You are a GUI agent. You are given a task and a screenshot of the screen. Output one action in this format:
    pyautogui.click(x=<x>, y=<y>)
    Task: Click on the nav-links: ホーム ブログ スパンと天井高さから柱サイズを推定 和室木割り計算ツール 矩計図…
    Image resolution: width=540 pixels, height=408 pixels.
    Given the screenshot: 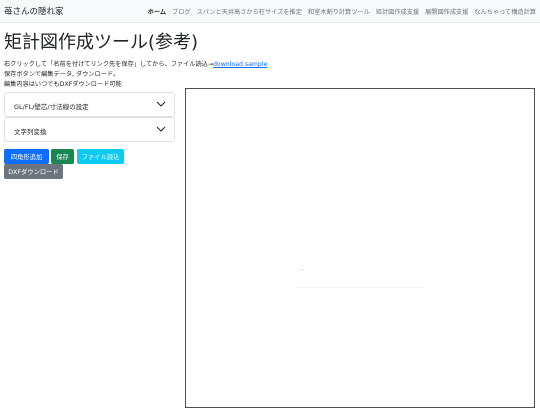 What is the action you would take?
    pyautogui.click(x=342, y=11)
    